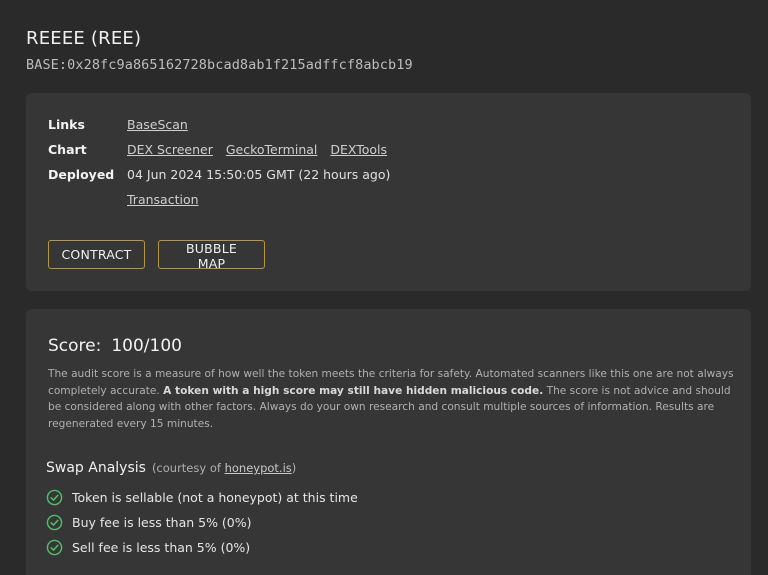  What do you see at coordinates (170, 149) in the screenshot?
I see `dex-screener-link: DEX Screener` at bounding box center [170, 149].